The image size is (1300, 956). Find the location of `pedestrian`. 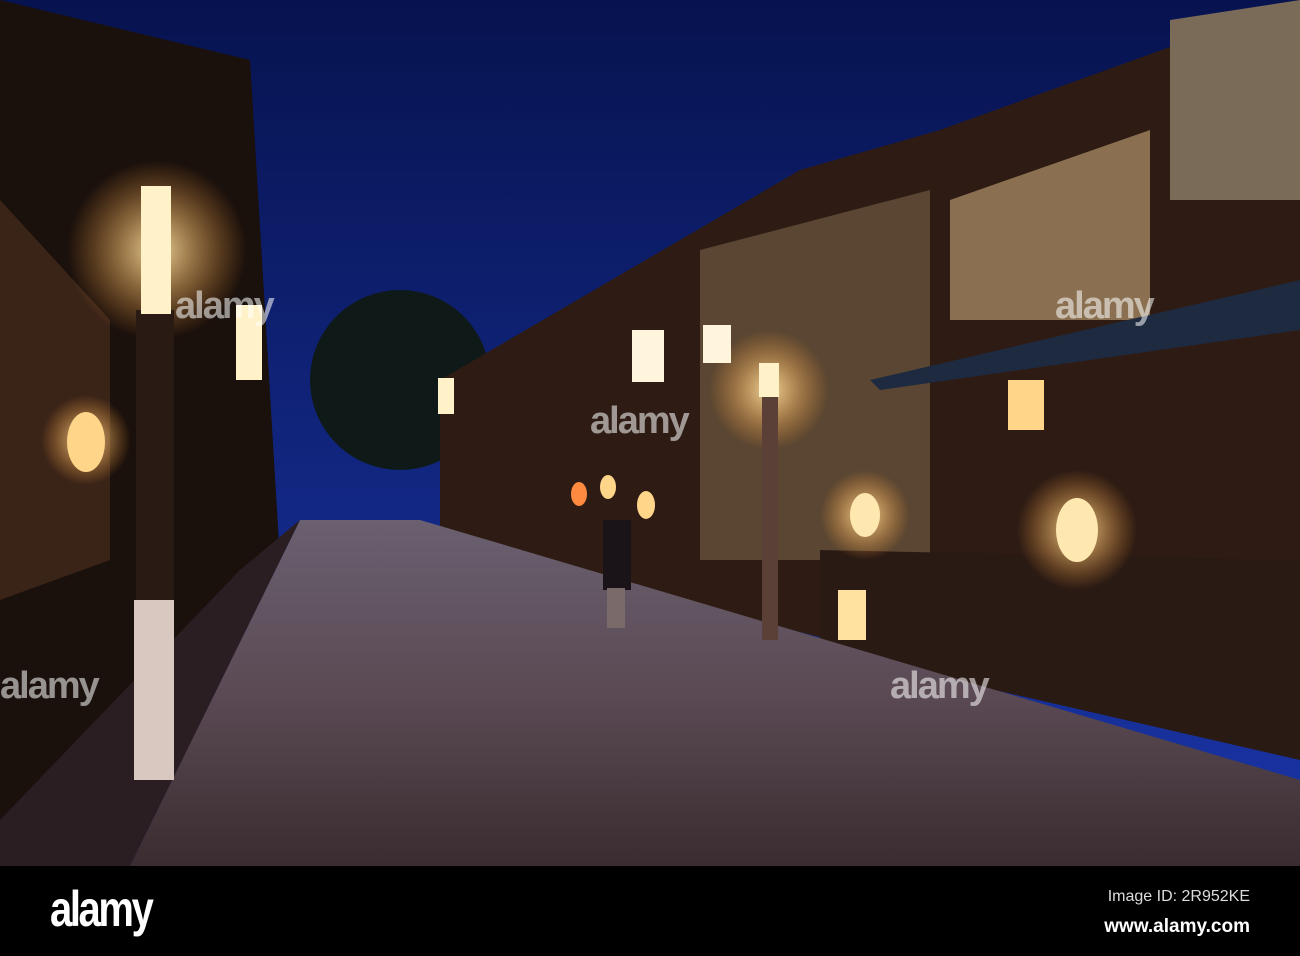

pedestrian is located at coordinates (617, 555).